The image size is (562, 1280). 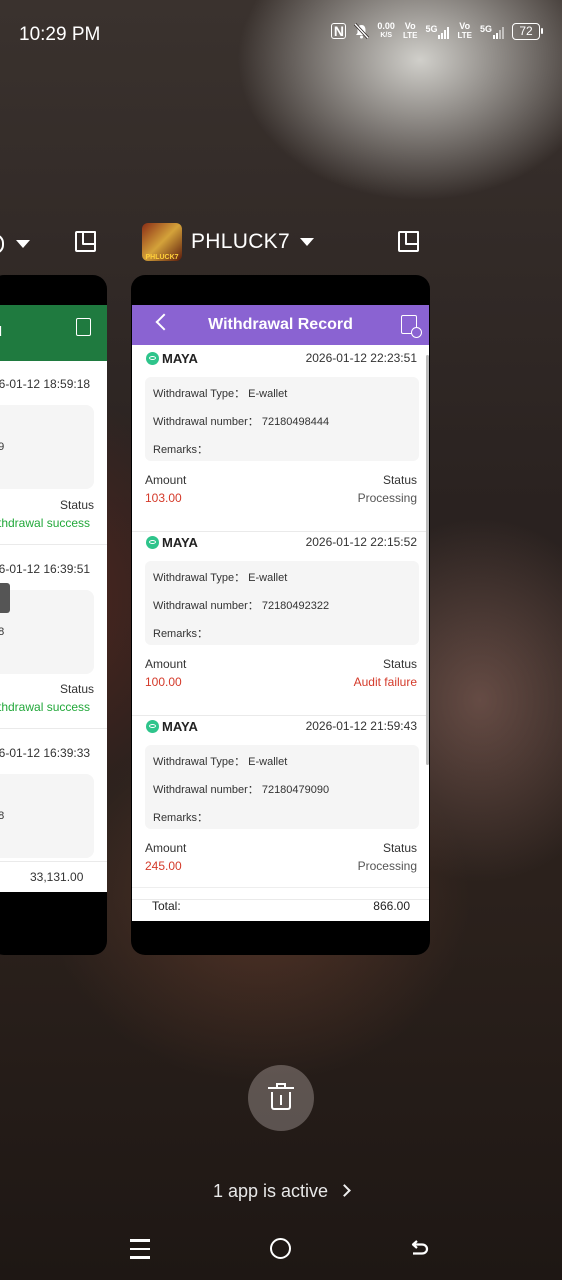 I want to click on title-bar: Withdrawal Record, so click(x=280, y=325).